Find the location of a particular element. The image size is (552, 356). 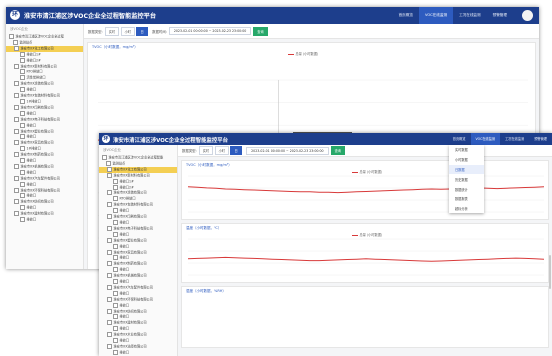

temperature-line-chart is located at coordinates (366, 256).